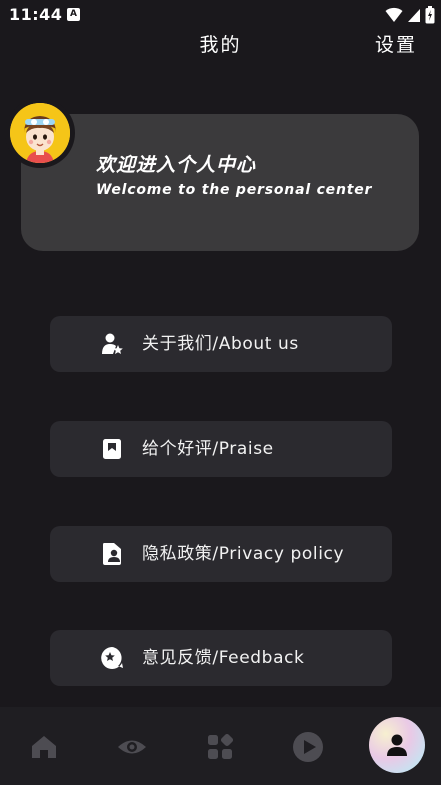 This screenshot has width=441, height=785. Describe the element at coordinates (73, 14) in the screenshot. I see `notification-a-icon: A` at that location.